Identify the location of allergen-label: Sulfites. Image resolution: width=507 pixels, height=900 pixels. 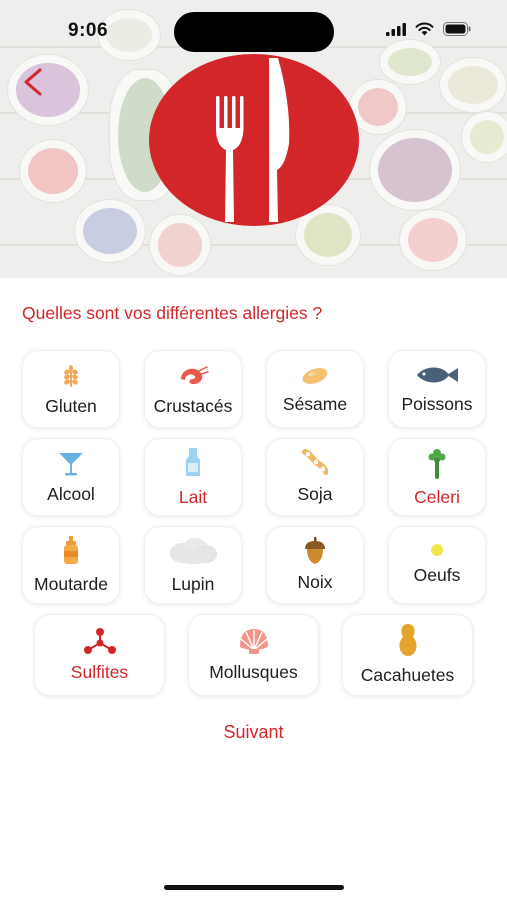
(99, 672).